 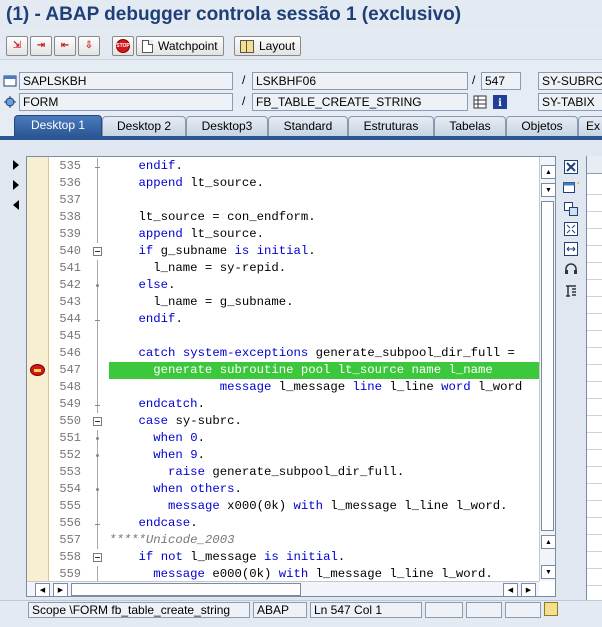 What do you see at coordinates (268, 46) in the screenshot?
I see `layout-button: Layout` at bounding box center [268, 46].